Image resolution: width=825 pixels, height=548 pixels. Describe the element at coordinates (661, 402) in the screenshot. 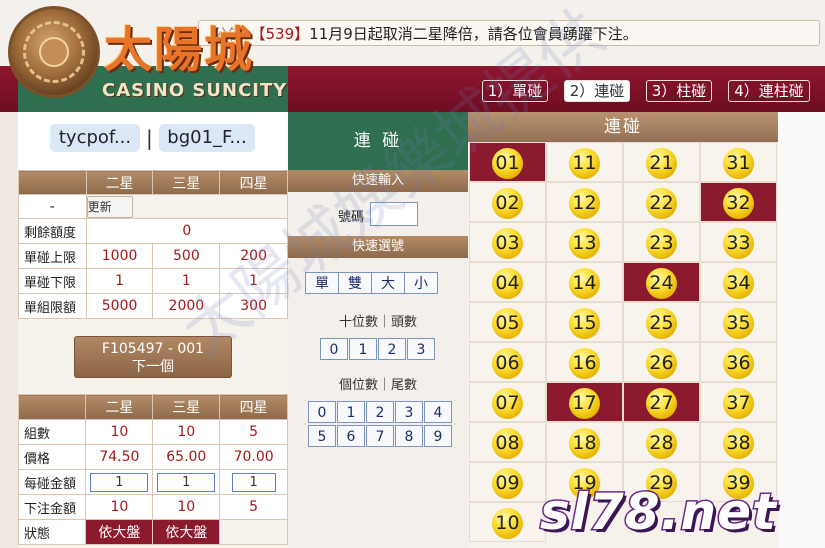

I see `number-cell-27: 27` at that location.